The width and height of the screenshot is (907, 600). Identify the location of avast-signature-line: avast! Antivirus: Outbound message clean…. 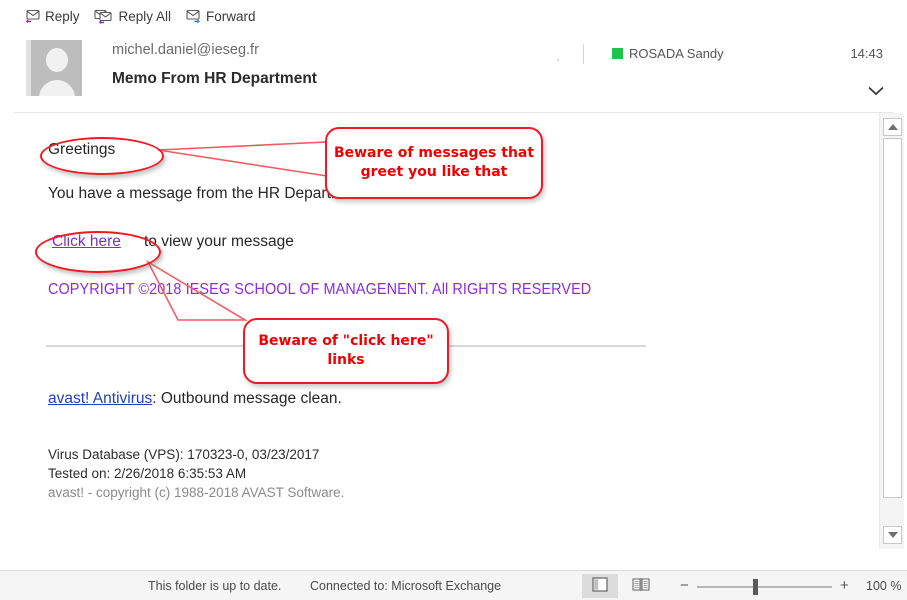
(195, 399).